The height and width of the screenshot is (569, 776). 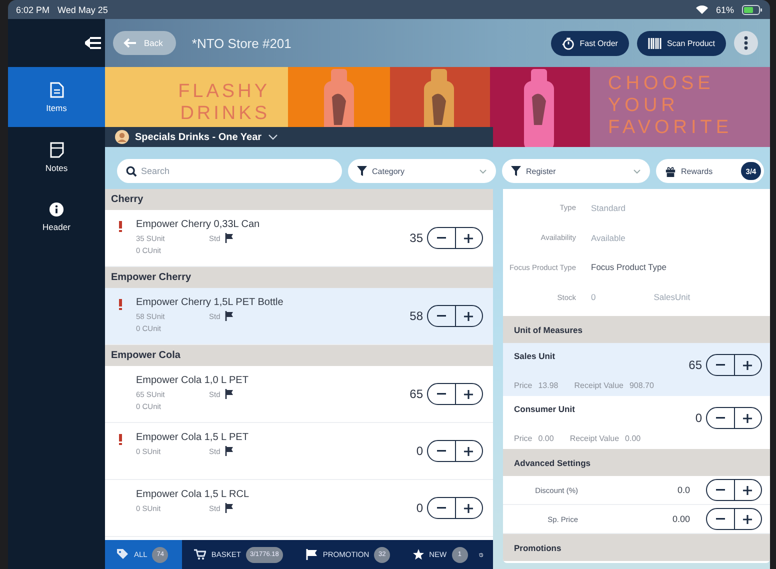 I want to click on product-name: Empower Cola 1,5 L RCL, so click(x=193, y=494).